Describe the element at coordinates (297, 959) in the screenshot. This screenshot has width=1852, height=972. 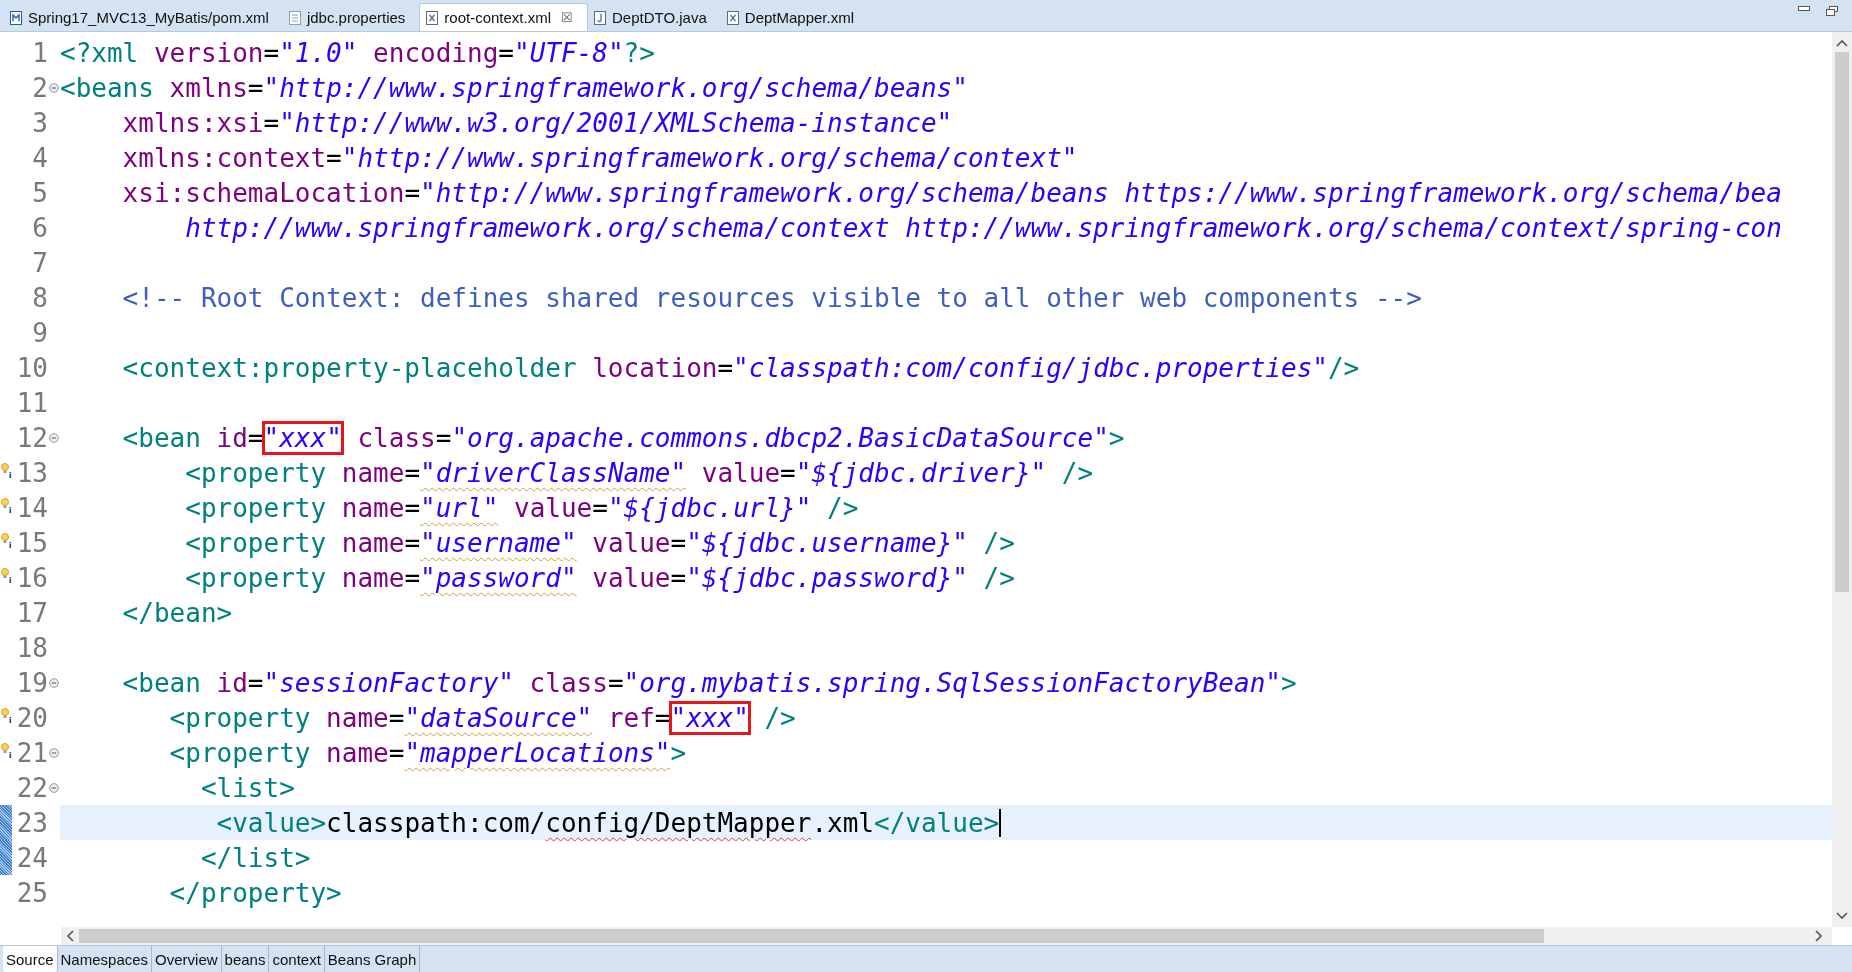
I see `page-tab: context` at that location.